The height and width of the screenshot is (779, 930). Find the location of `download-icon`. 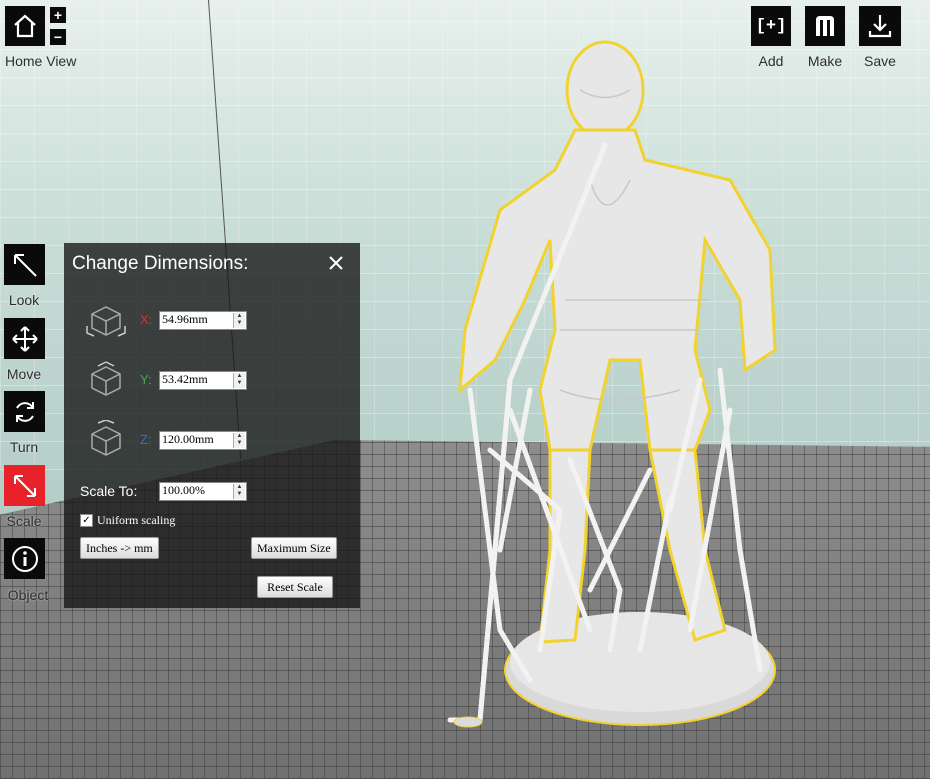

download-icon is located at coordinates (880, 26).